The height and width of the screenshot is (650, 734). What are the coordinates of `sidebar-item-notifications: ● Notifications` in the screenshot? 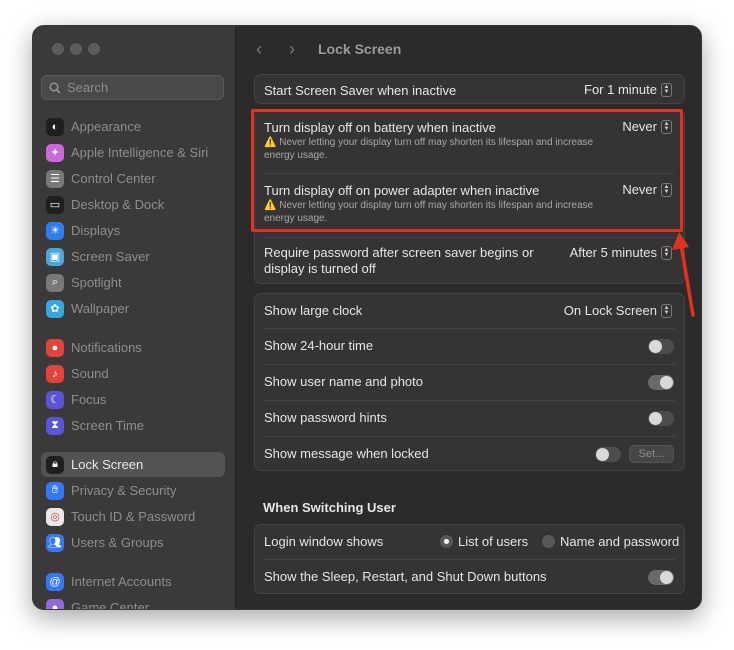 It's located at (133, 347).